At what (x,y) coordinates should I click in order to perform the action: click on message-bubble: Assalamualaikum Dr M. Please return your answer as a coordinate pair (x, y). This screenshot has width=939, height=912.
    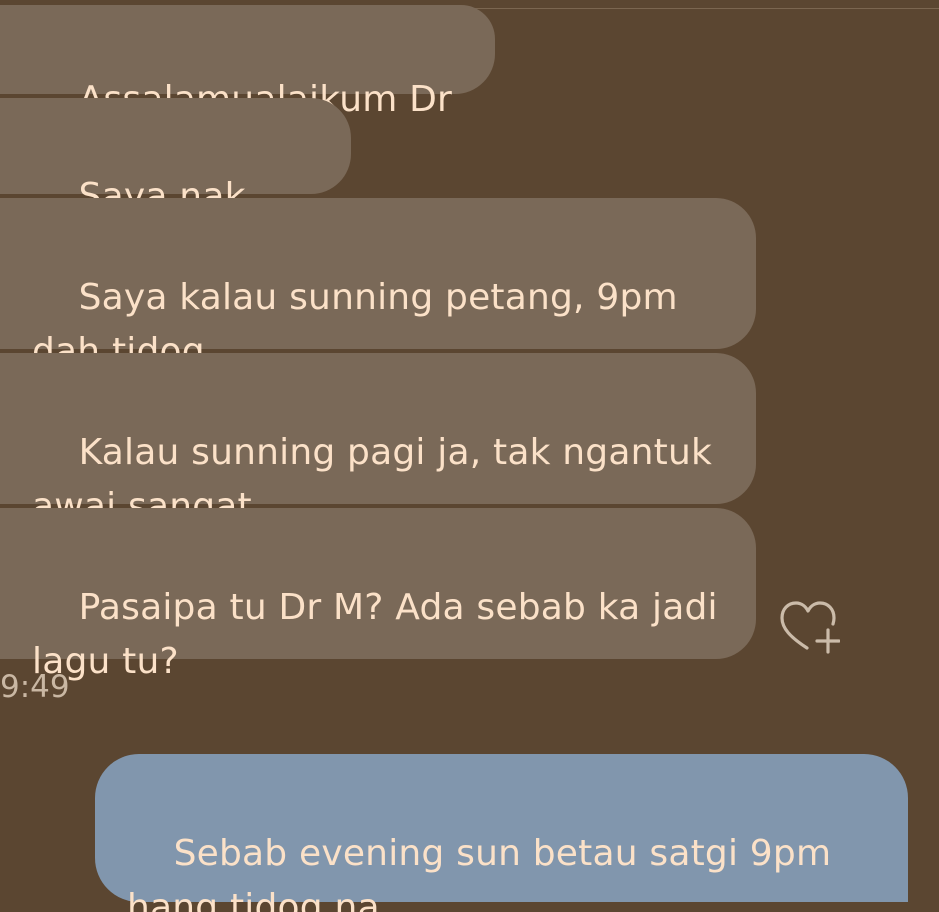
    Looking at the image, I should click on (247, 89).